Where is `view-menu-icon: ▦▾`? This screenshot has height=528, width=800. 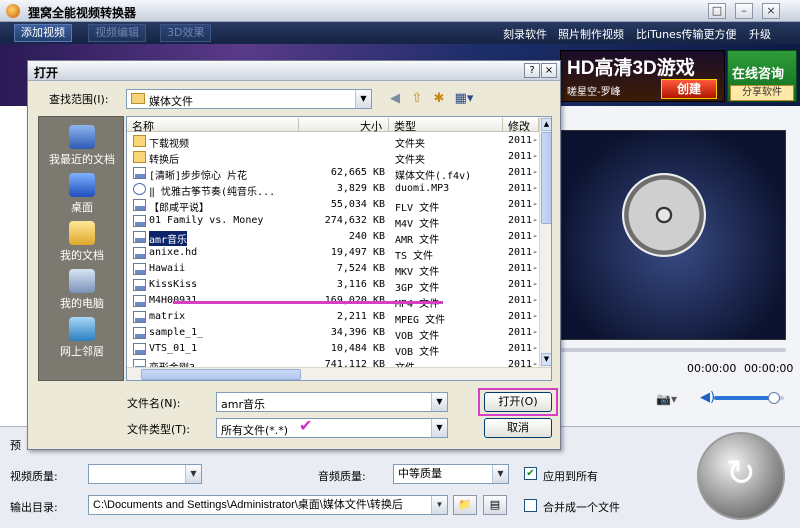
view-menu-icon: ▦▾ is located at coordinates (464, 99).